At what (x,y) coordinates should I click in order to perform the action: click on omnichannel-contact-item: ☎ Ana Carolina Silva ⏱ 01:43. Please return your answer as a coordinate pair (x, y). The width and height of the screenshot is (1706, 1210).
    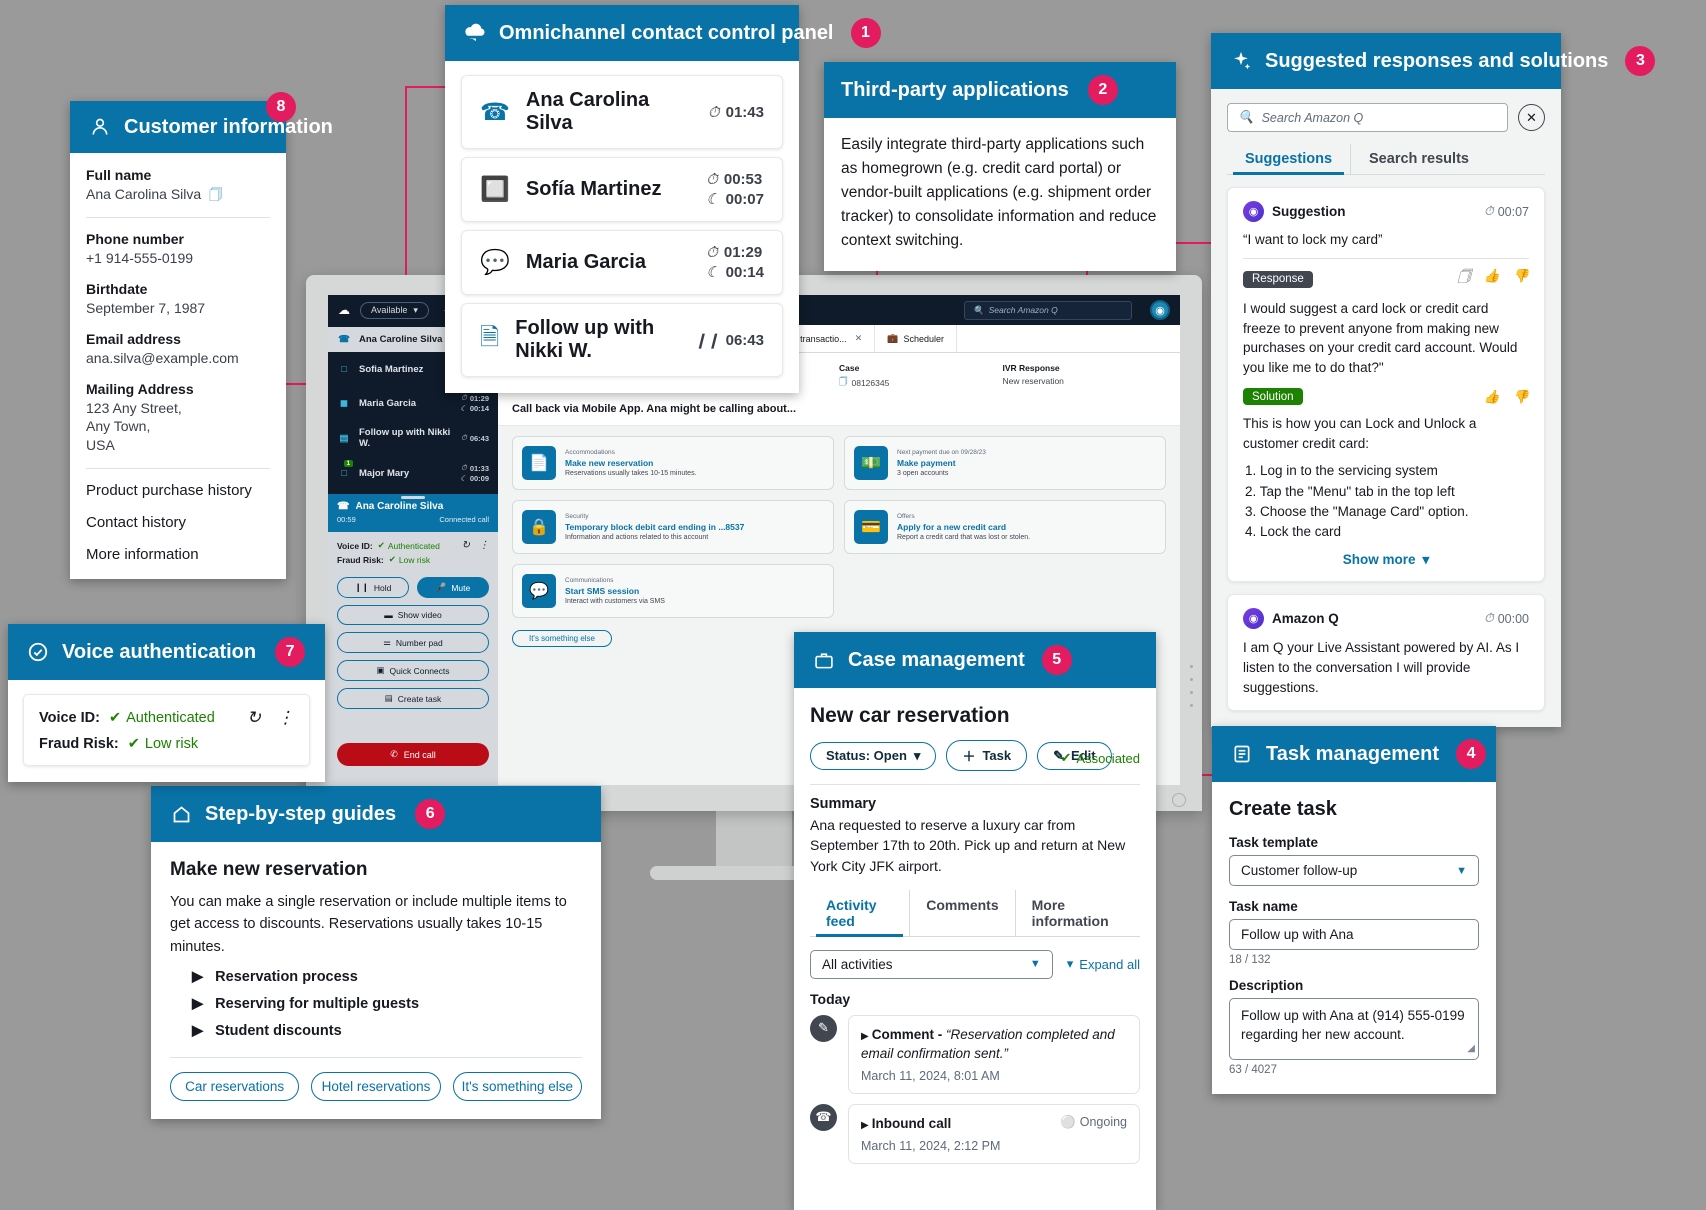
    Looking at the image, I should click on (622, 112).